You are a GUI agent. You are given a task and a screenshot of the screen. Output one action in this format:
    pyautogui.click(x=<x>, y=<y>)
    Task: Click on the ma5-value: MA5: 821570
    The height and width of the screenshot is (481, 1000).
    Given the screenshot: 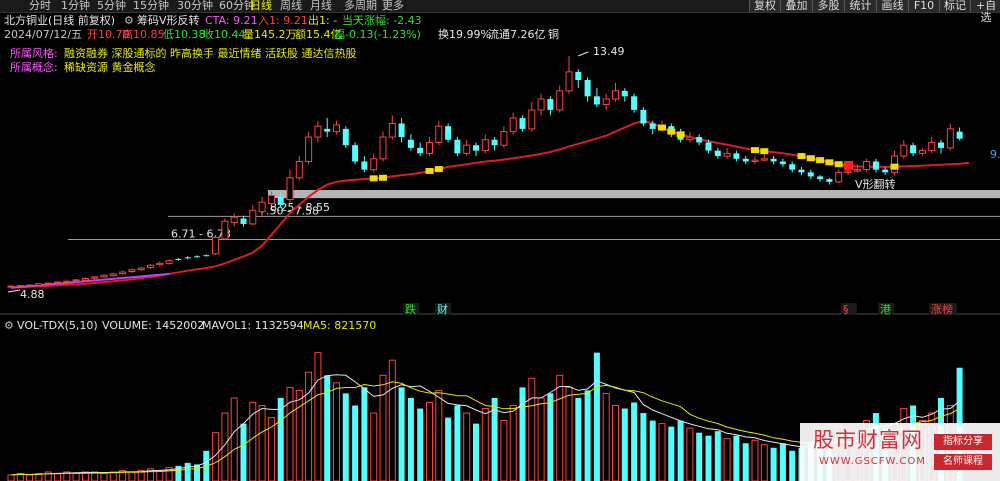 What is the action you would take?
    pyautogui.click(x=340, y=325)
    